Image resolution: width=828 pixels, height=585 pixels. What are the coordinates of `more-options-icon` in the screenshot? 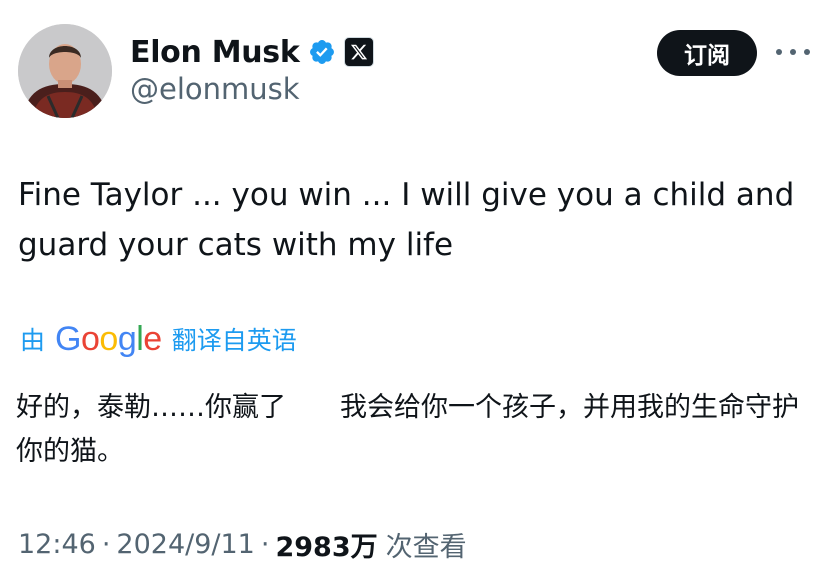 It's located at (793, 52).